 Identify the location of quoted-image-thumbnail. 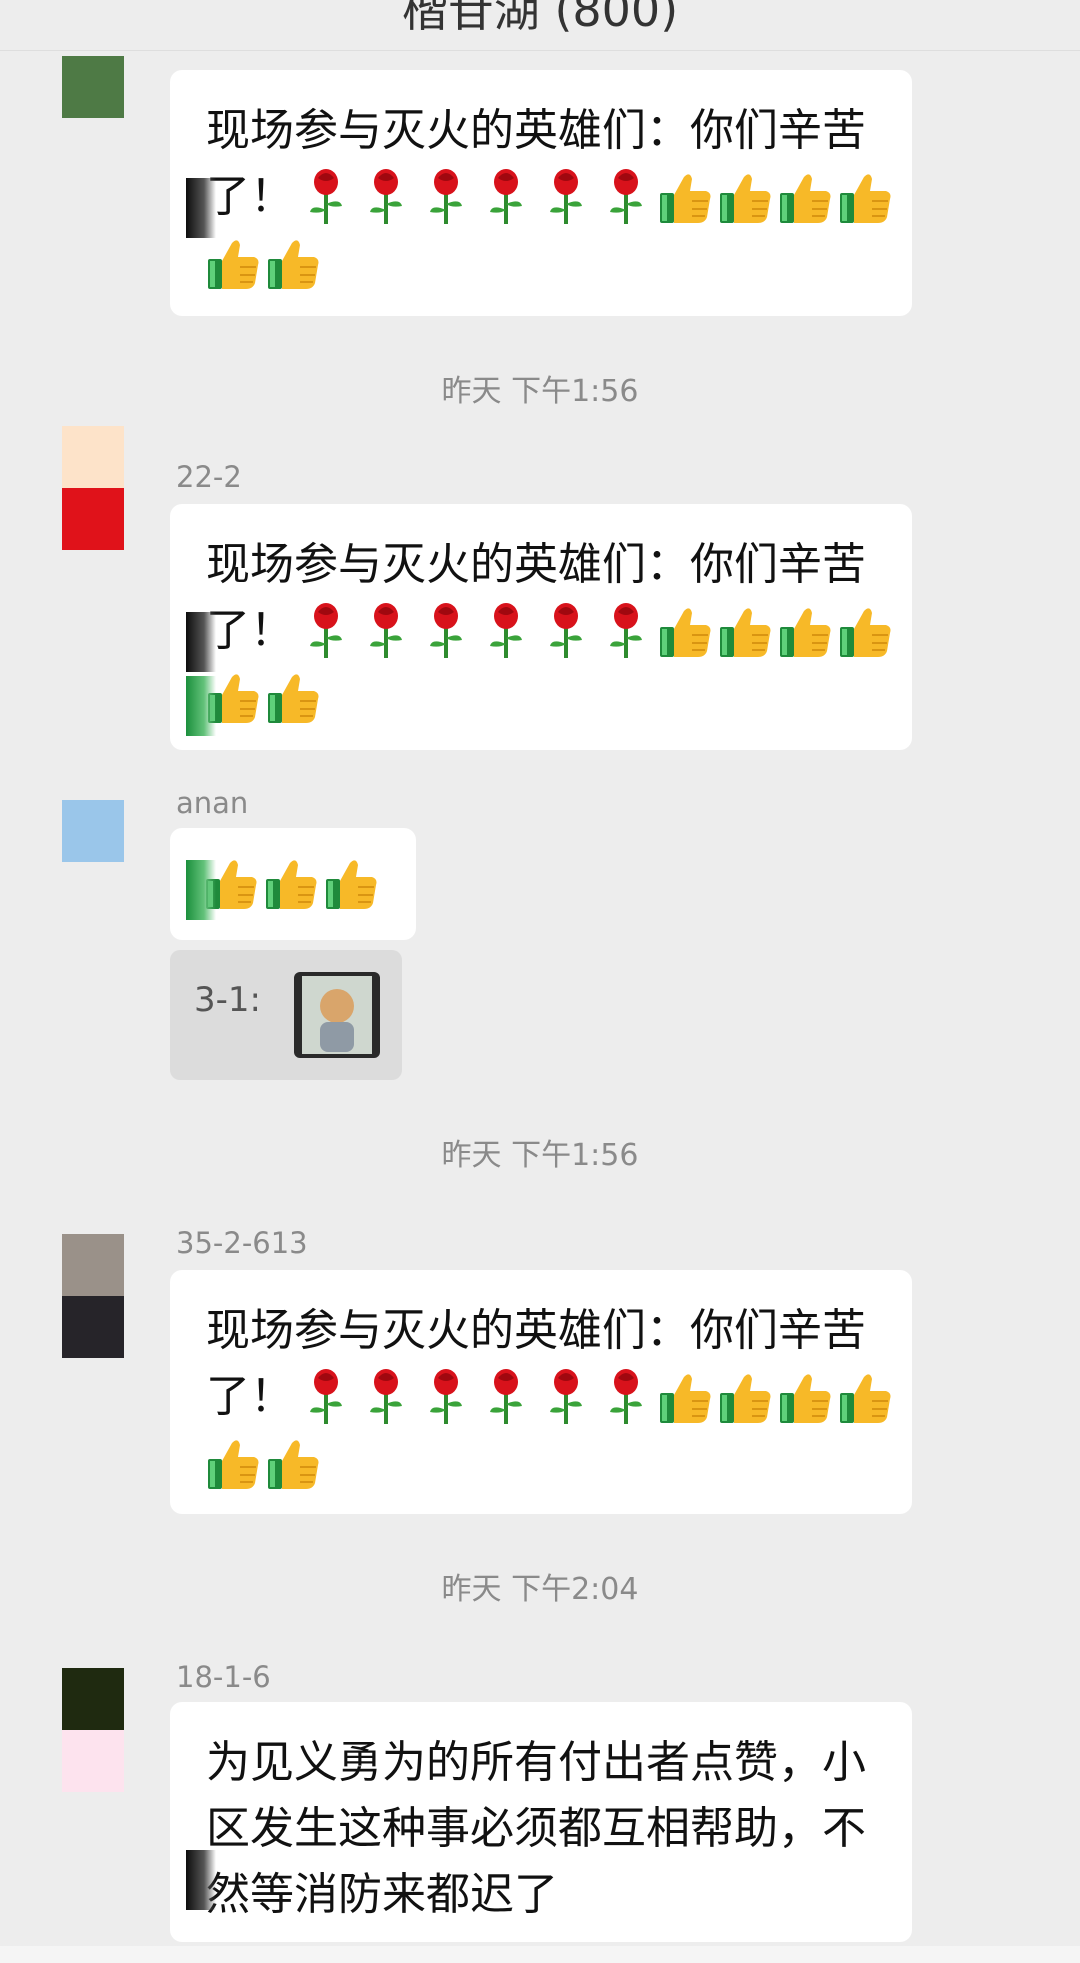
(337, 1015).